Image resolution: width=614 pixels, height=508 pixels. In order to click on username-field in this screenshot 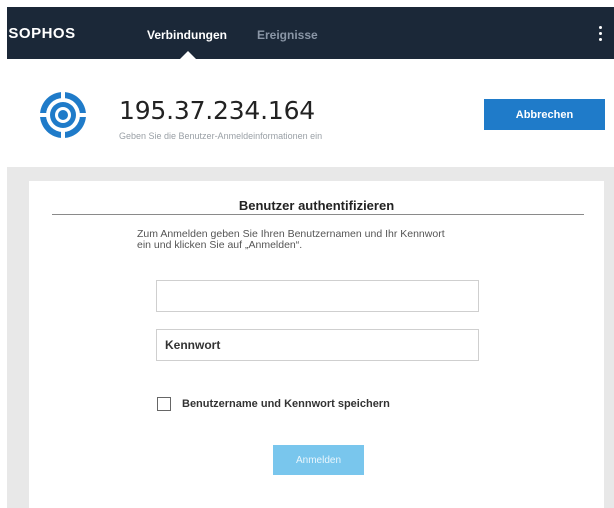, I will do `click(317, 296)`.